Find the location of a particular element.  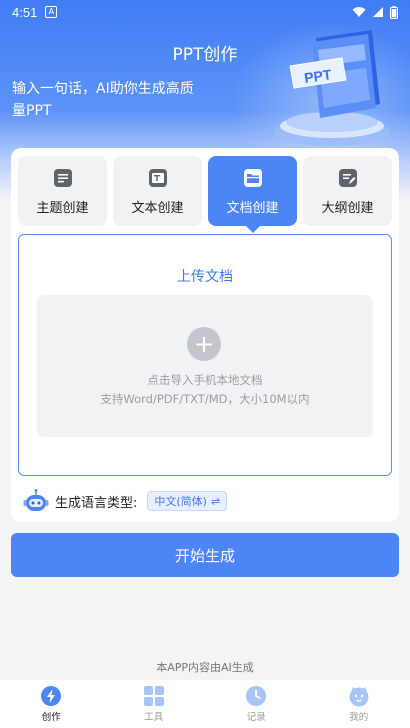

signal-icon is located at coordinates (378, 12).